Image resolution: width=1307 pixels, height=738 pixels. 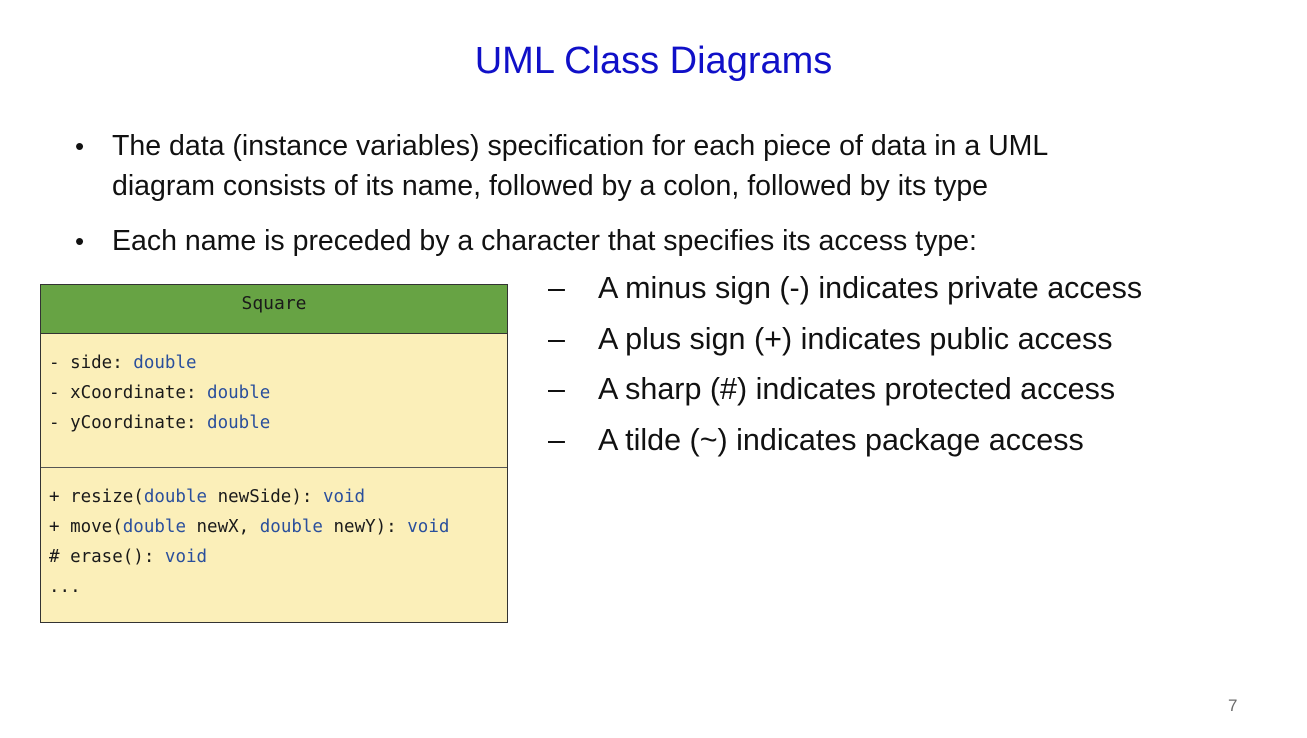 I want to click on uml-class-name: Square, so click(x=274, y=309).